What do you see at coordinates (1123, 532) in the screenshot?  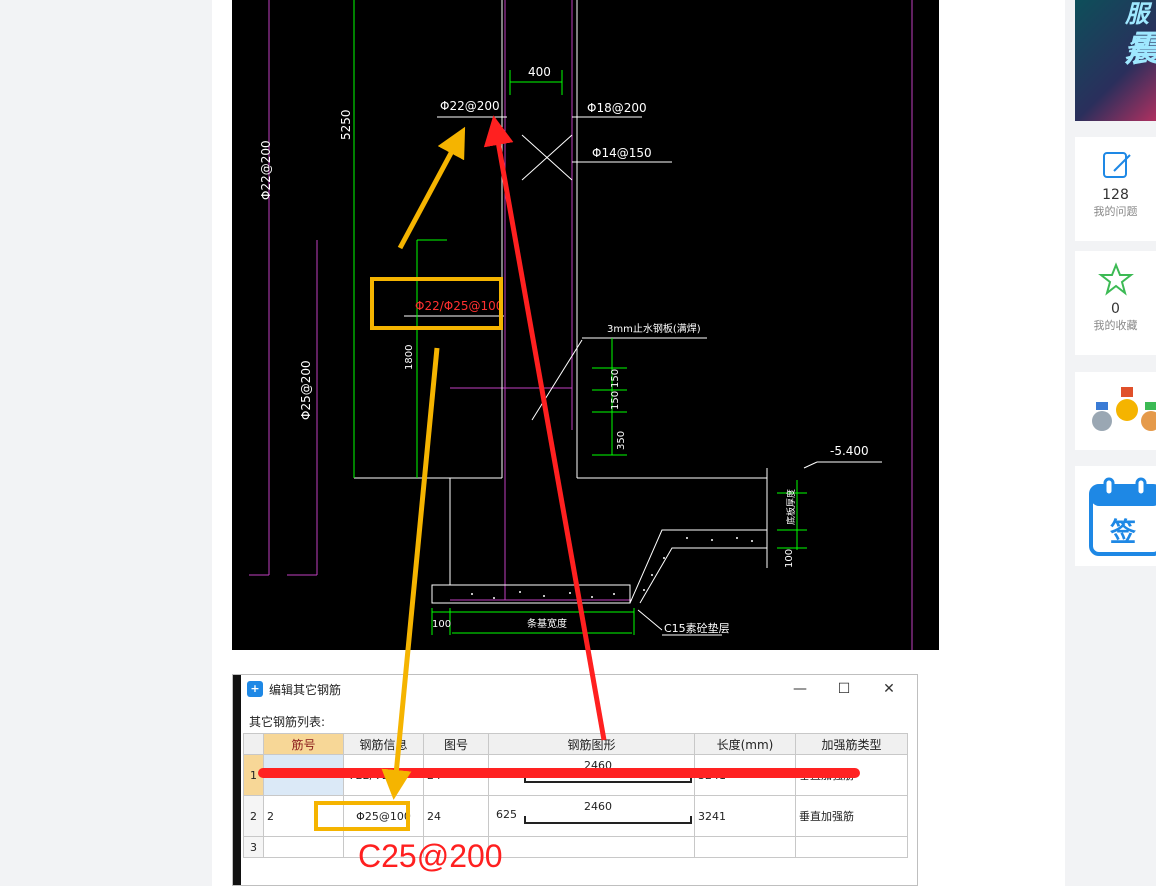 I see `signin-label: 签` at bounding box center [1123, 532].